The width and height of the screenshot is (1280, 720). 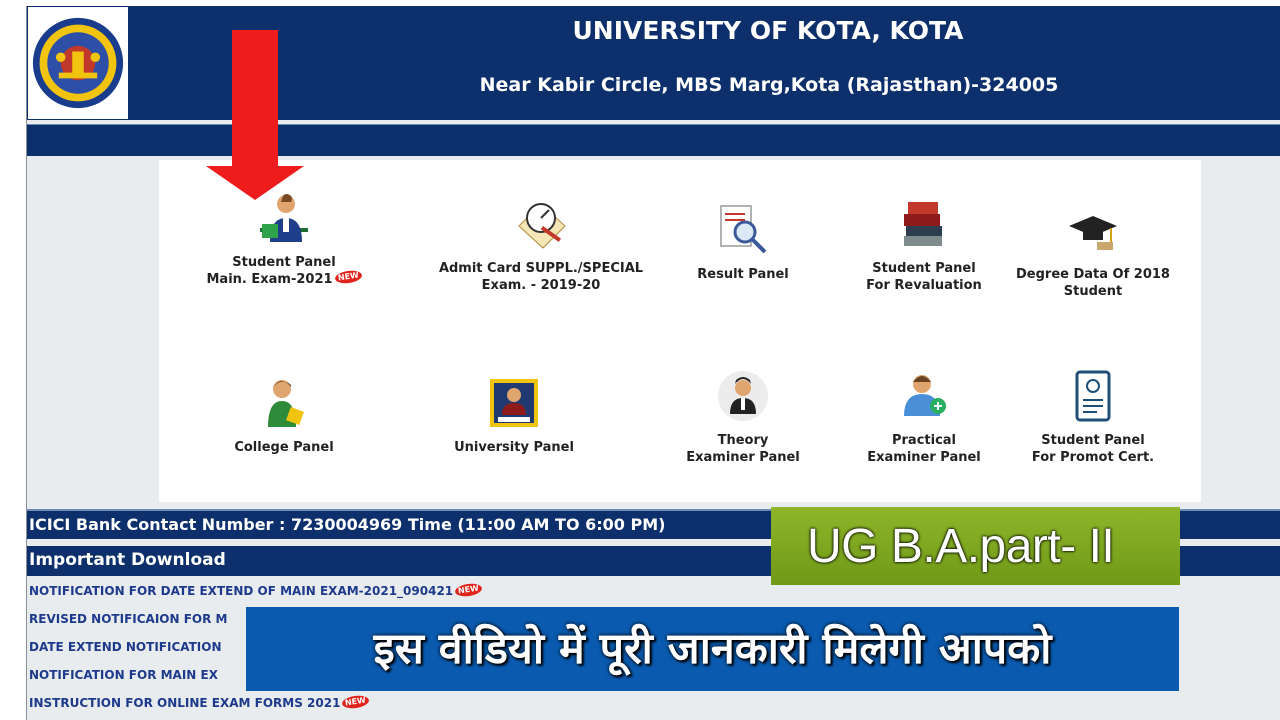 I want to click on tile-university-panel: University Panel, so click(x=514, y=415).